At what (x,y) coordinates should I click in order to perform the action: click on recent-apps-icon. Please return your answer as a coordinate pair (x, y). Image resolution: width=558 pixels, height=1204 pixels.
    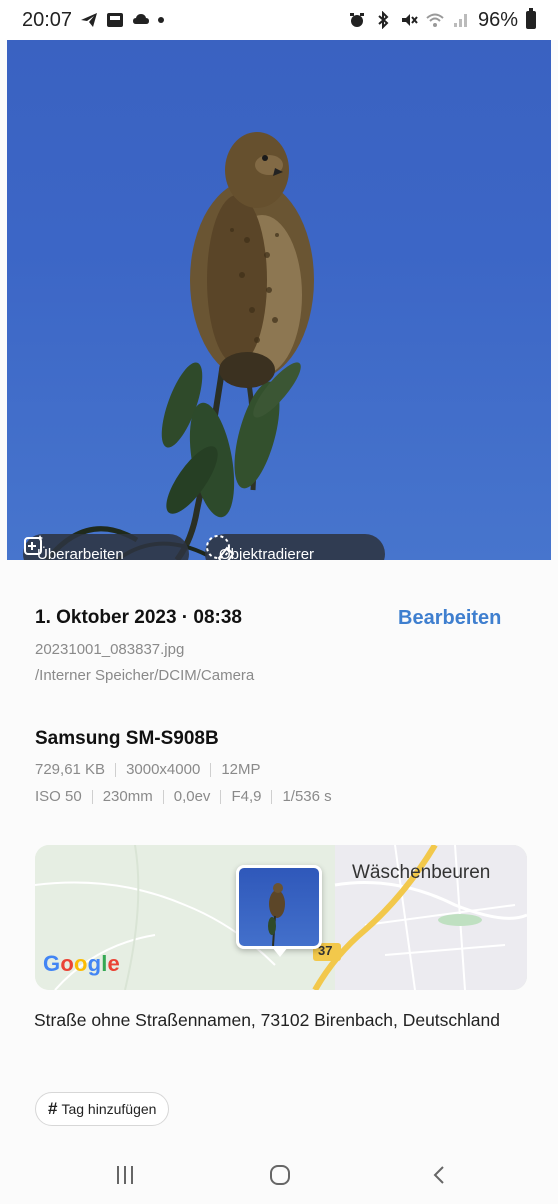
    Looking at the image, I should click on (125, 1174).